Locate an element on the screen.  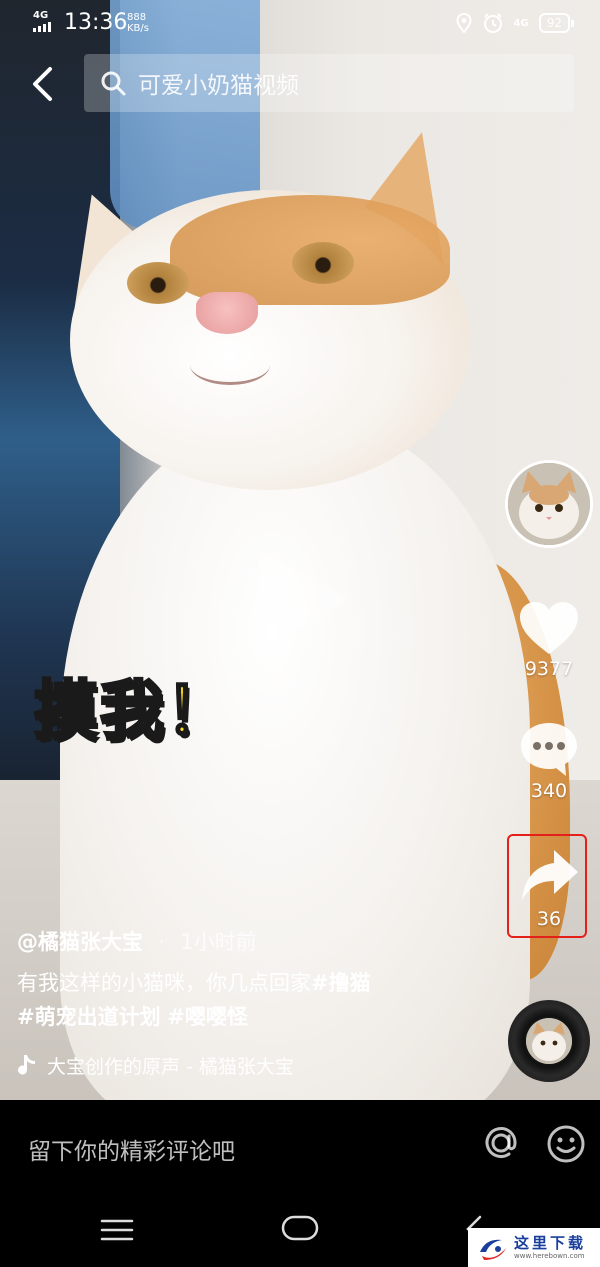
site-watermark: 这里下载 www.herebown.com is located at coordinates (534, 1247).